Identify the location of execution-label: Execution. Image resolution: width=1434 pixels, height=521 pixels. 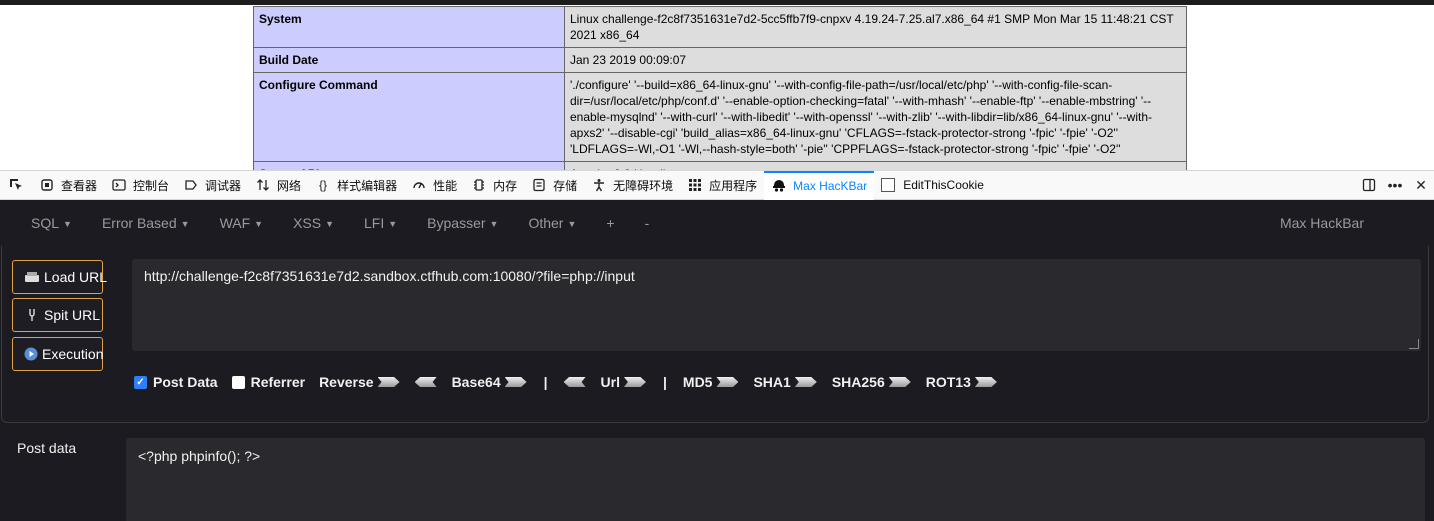
(73, 354).